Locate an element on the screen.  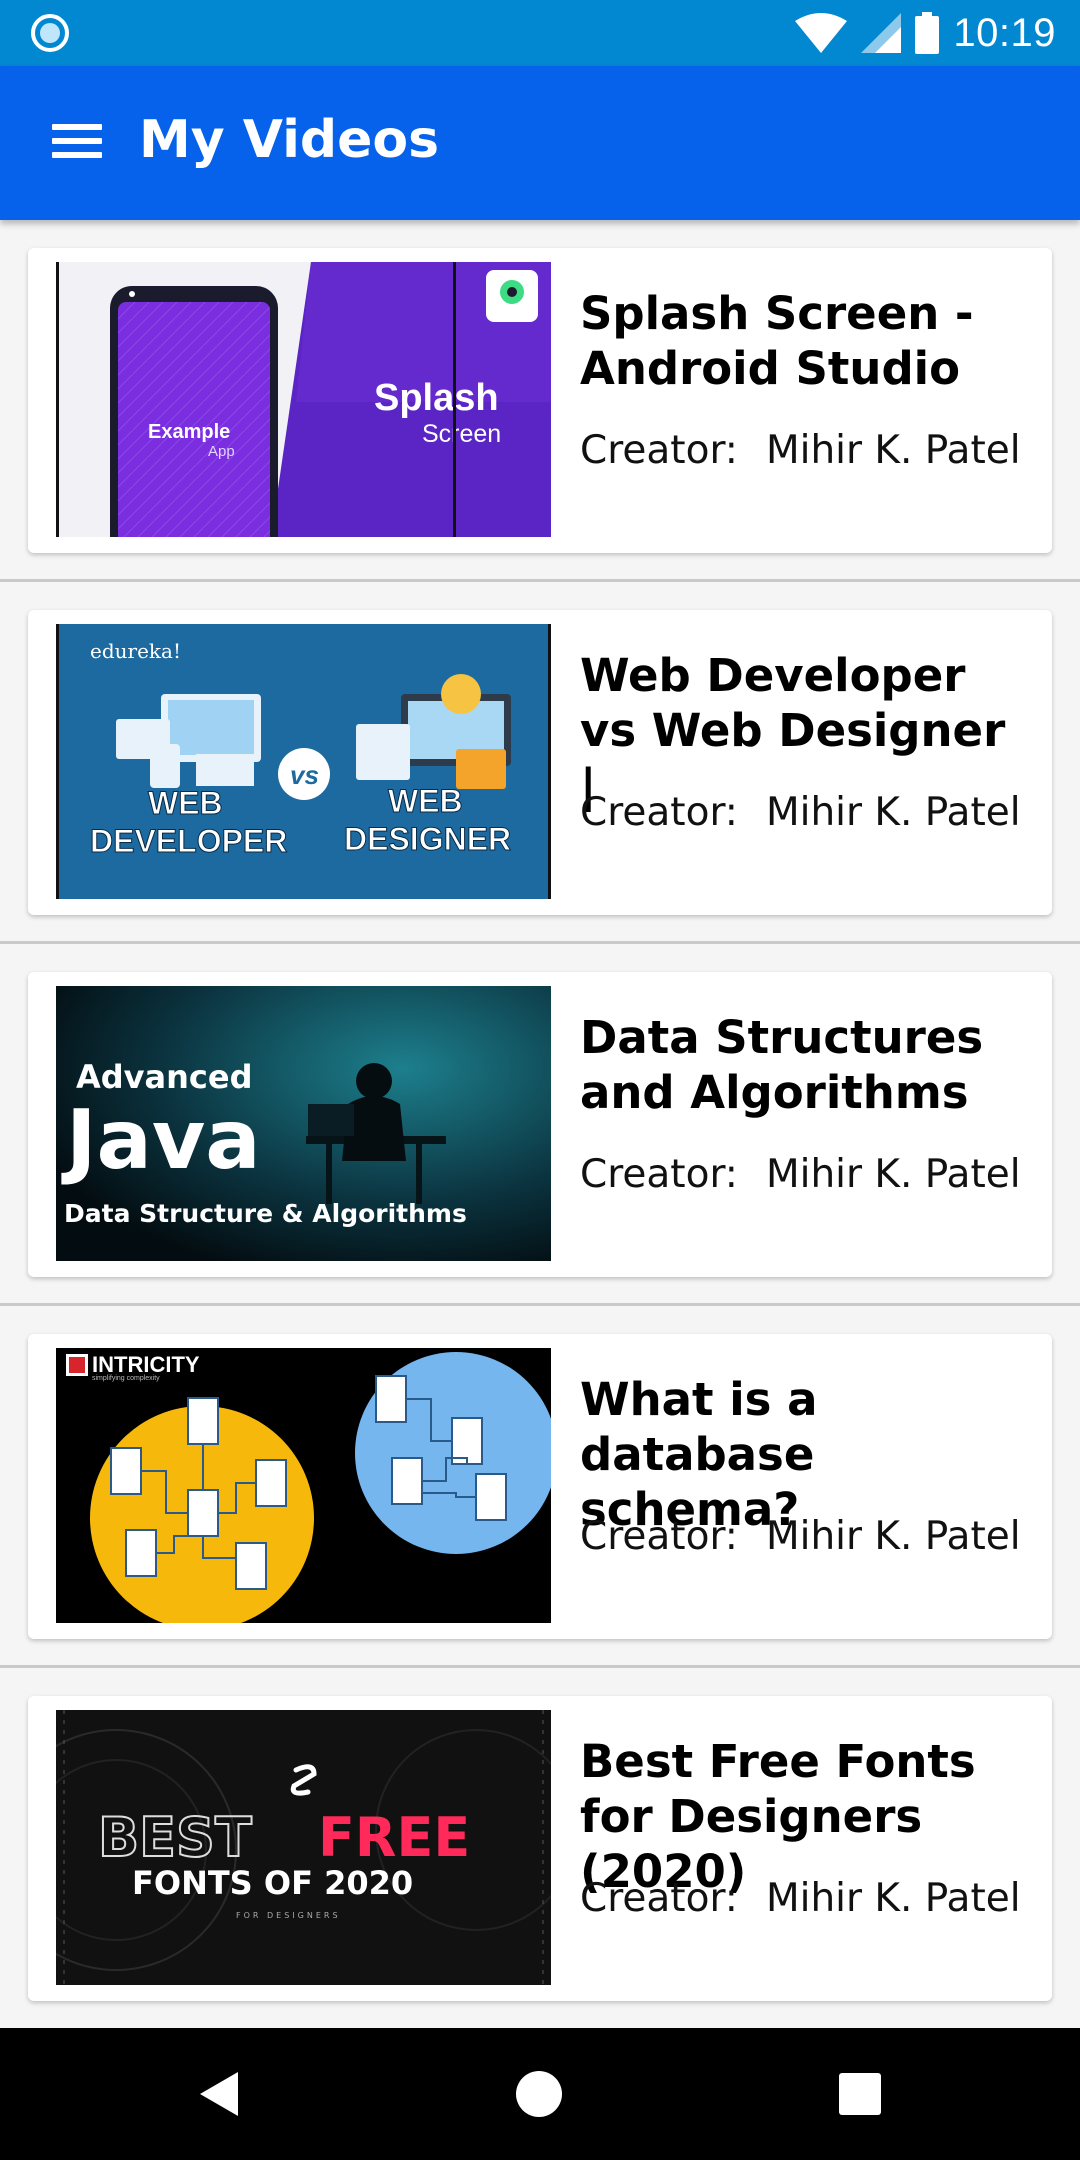
thumb-text: DESIGNER is located at coordinates (427, 839).